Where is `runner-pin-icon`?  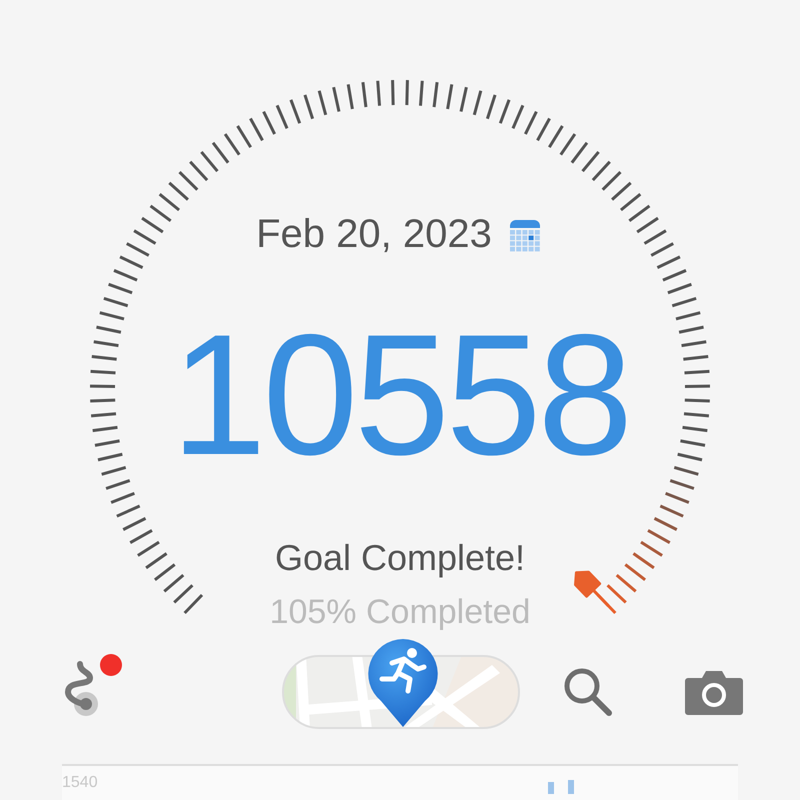 runner-pin-icon is located at coordinates (403, 683).